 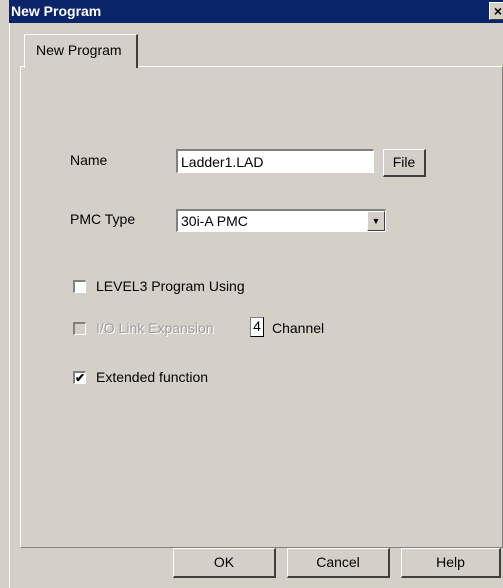 I want to click on channel-input: 4, so click(x=257, y=327).